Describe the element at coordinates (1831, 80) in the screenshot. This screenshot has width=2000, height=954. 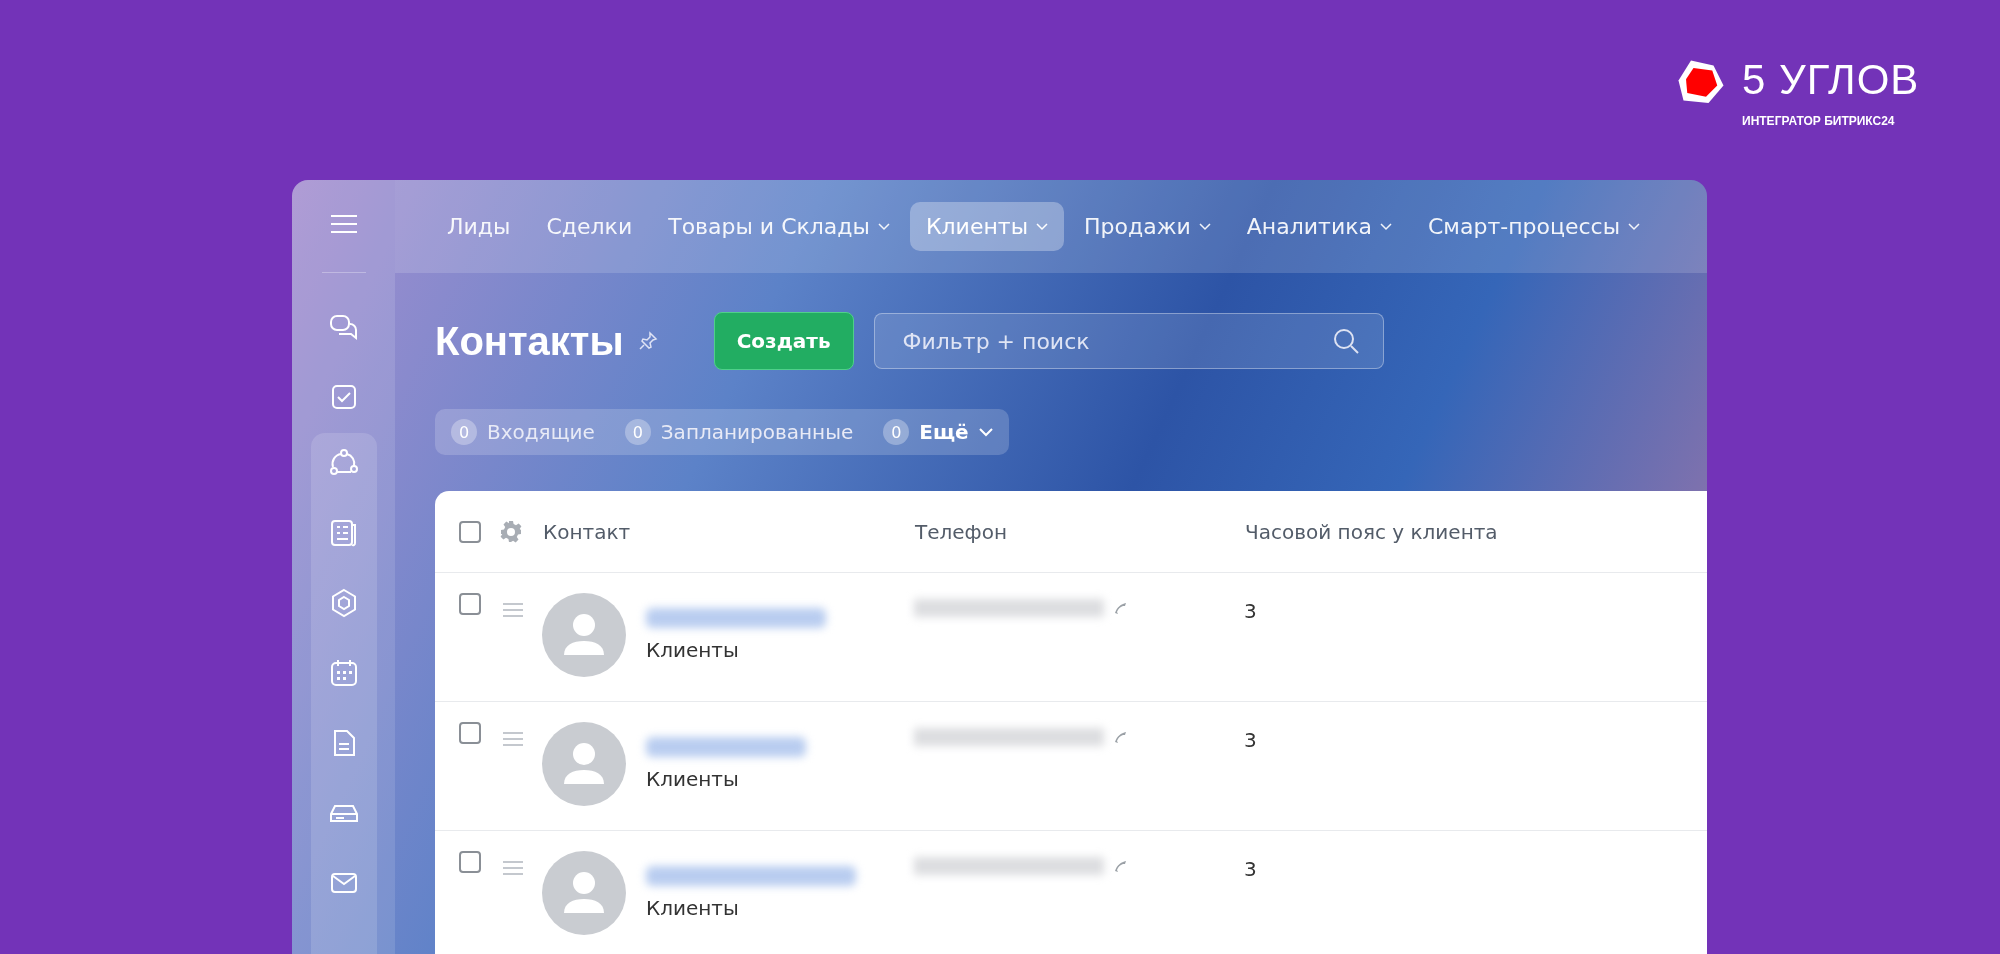
I see `logo-title: 5 УГЛОВ` at that location.